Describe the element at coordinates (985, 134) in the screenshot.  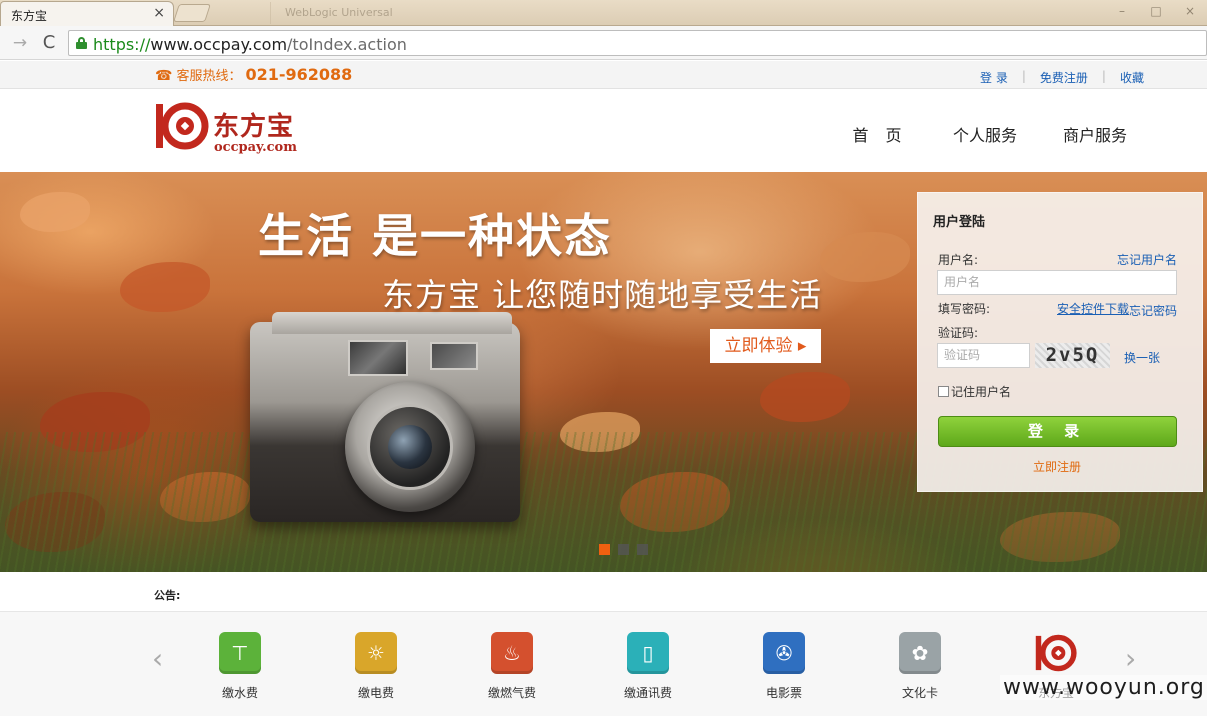
I see `nav-personal-services: 个人服务` at that location.